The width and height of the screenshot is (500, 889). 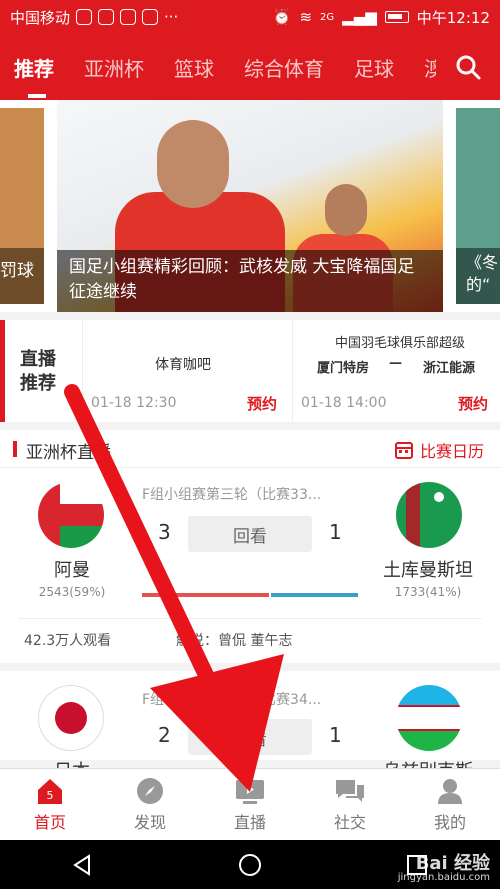 What do you see at coordinates (71, 515) in the screenshot?
I see `oman-flag-icon` at bounding box center [71, 515].